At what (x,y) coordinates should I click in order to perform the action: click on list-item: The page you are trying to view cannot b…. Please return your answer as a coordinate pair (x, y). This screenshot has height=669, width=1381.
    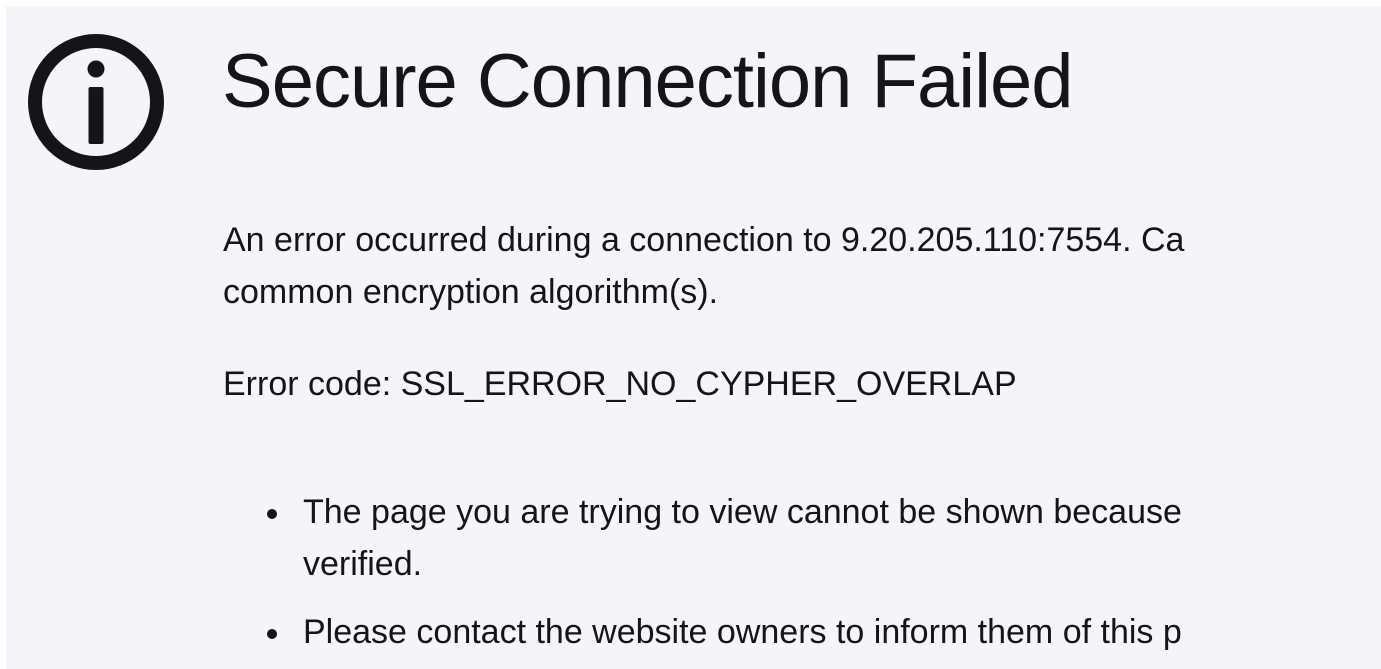
    Looking at the image, I should click on (822, 538).